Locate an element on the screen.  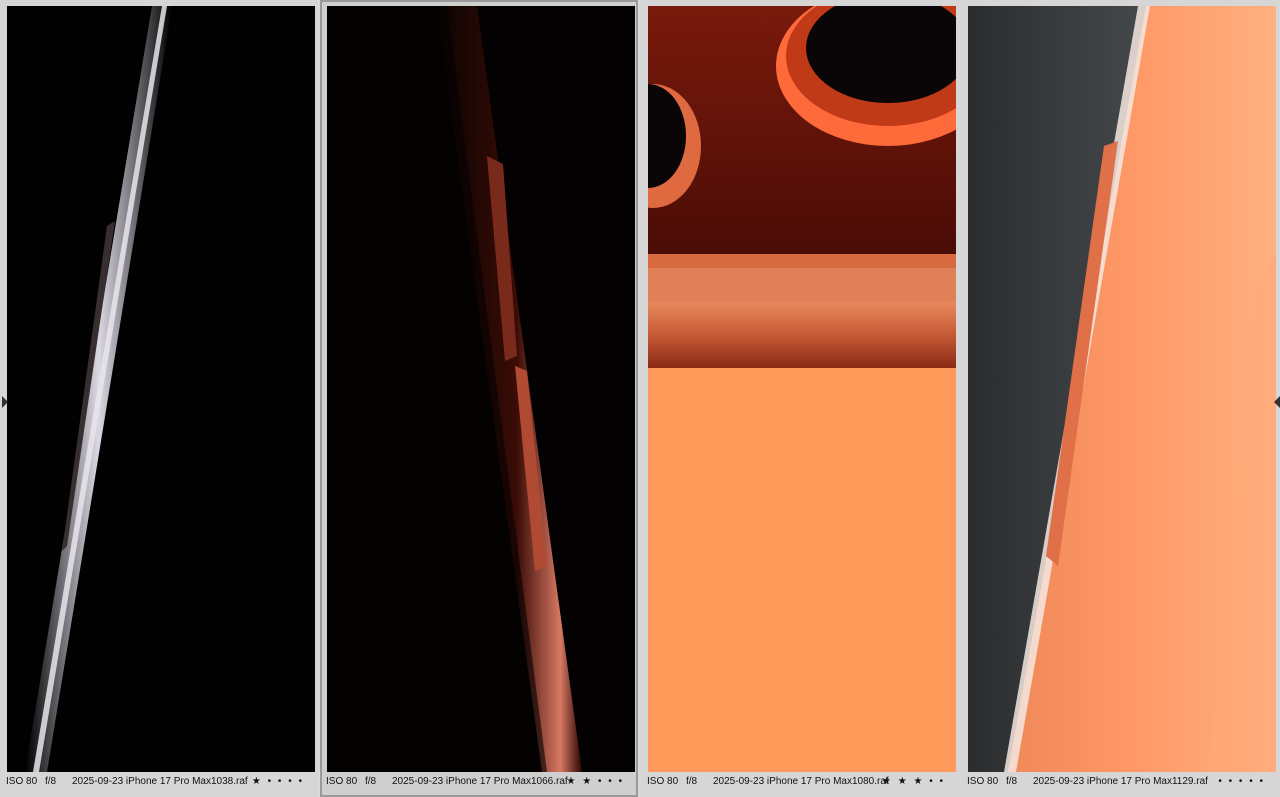
filename-label: 2025-09-23 iPhone 17 Pro Max1066.raf is located at coordinates (480, 781).